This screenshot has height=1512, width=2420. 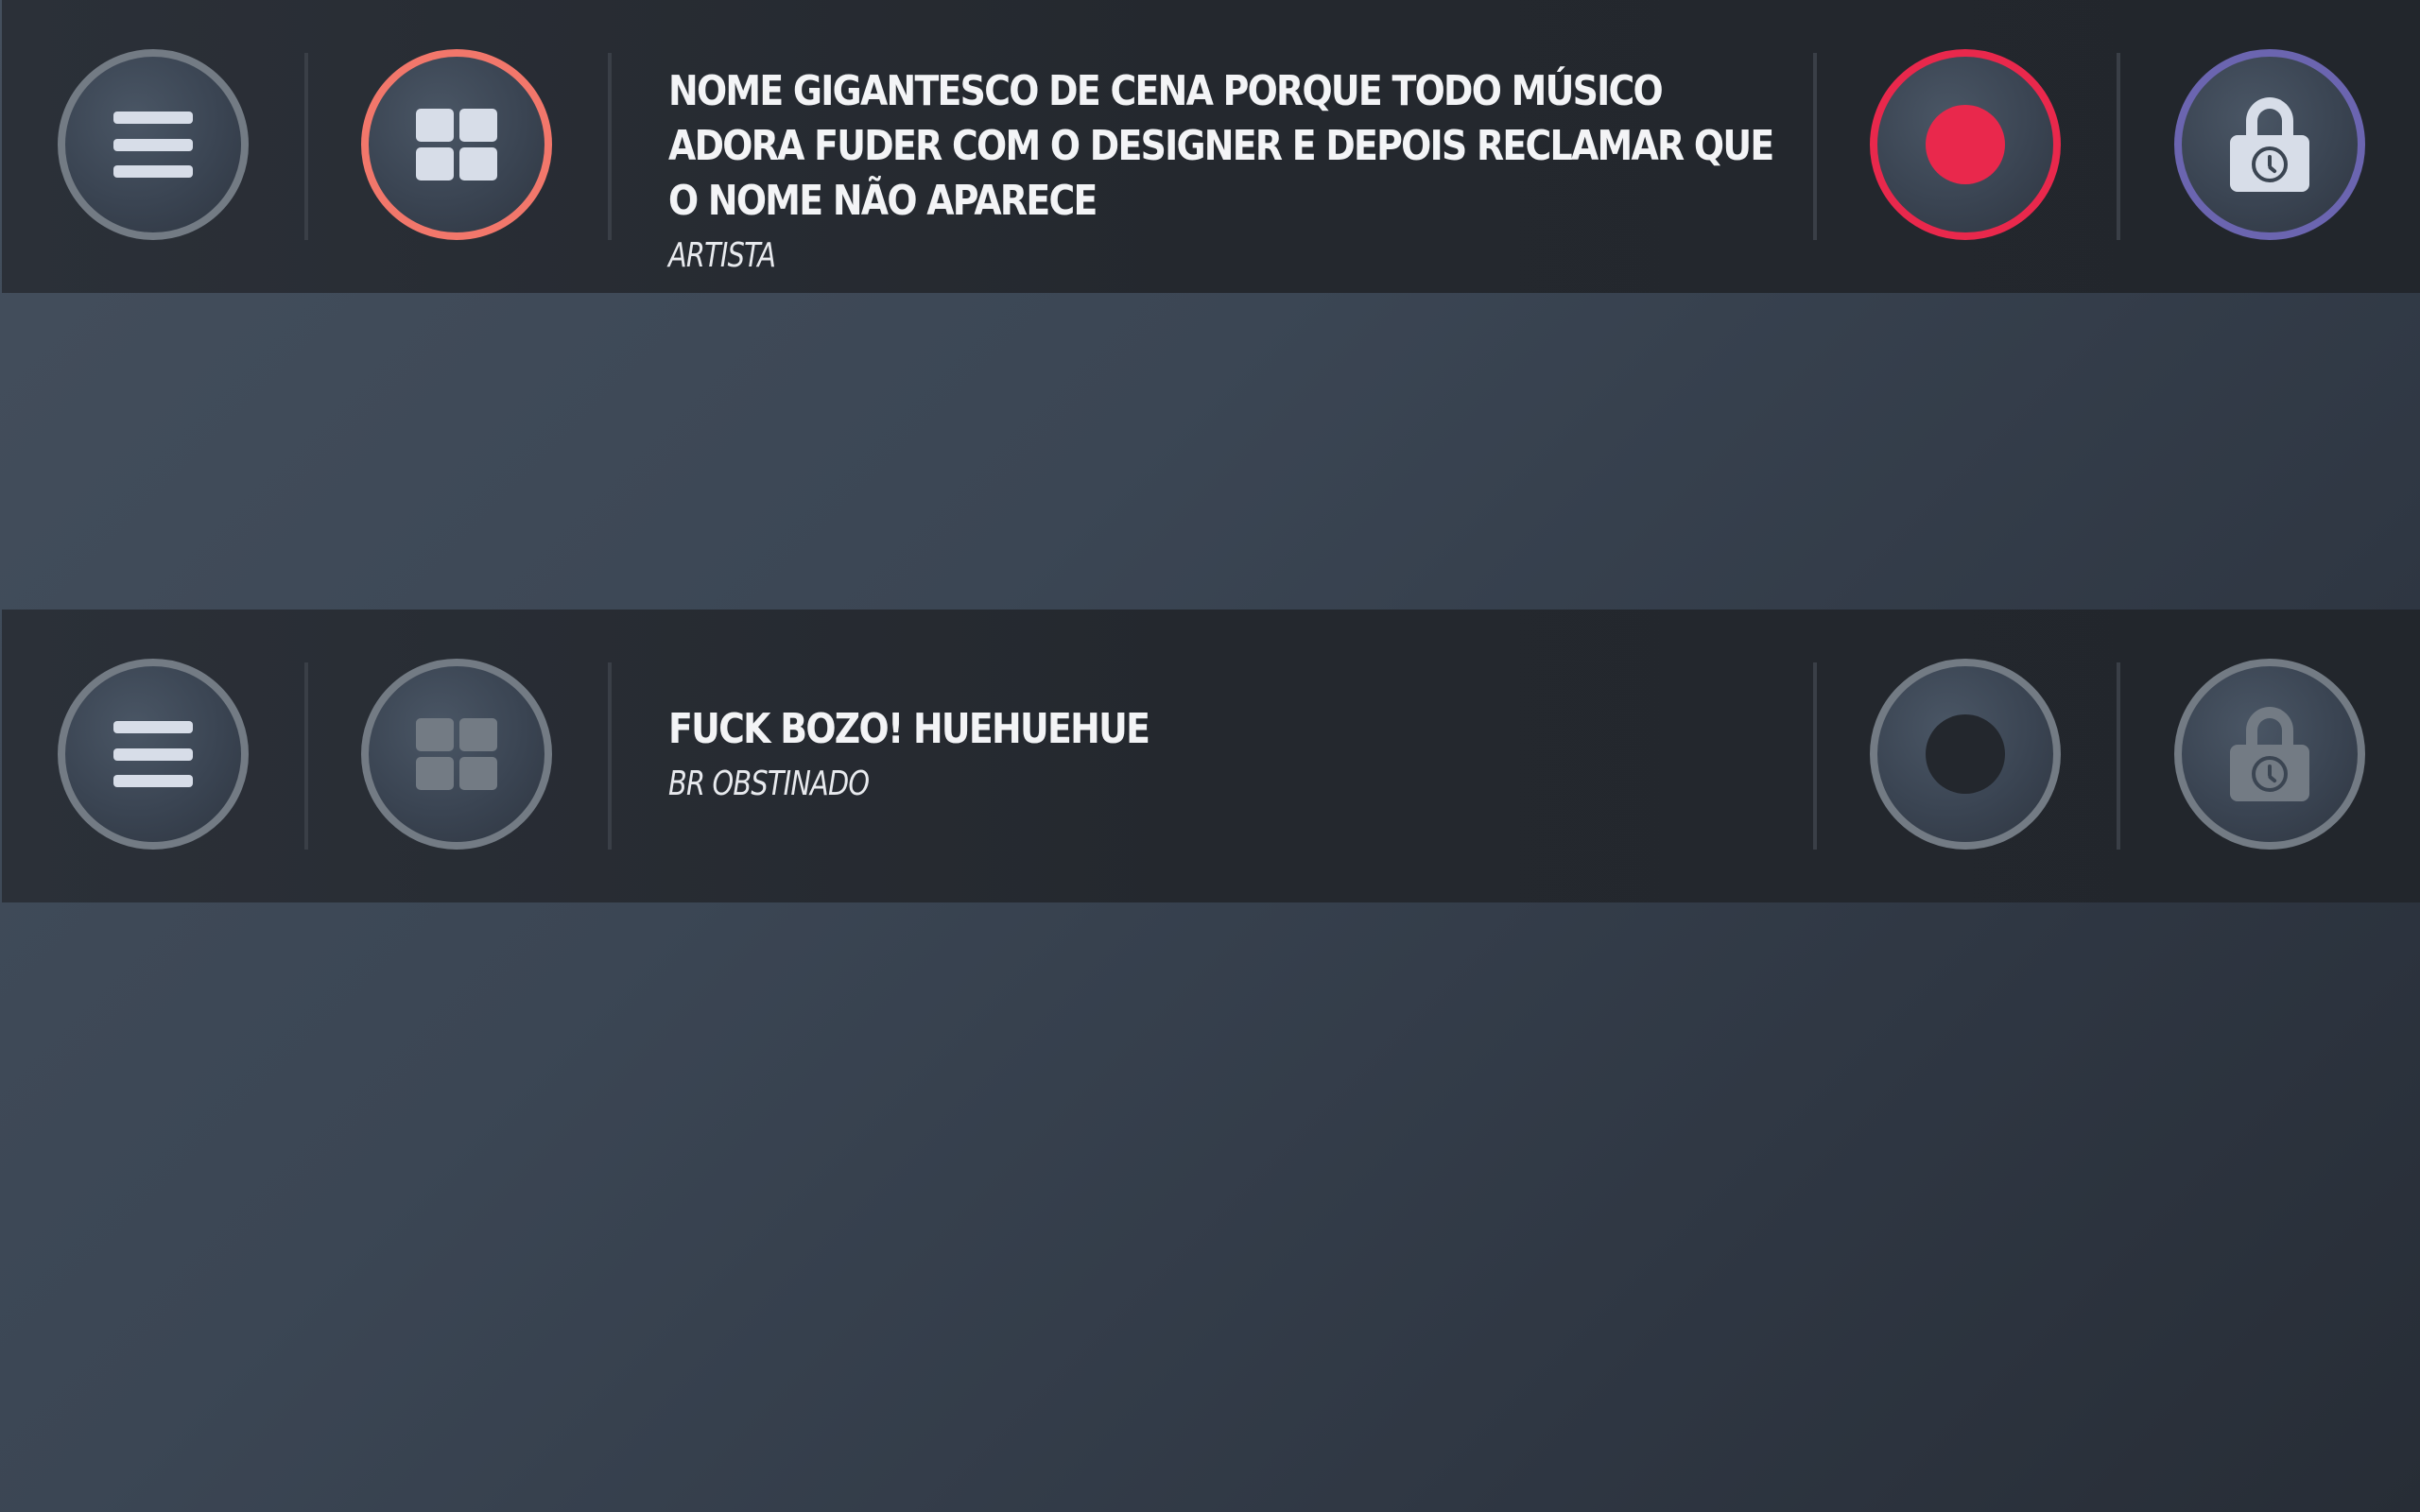 What do you see at coordinates (909, 729) in the screenshot?
I see `scene-title: FUCK BOZO! HUEHUEHUE` at bounding box center [909, 729].